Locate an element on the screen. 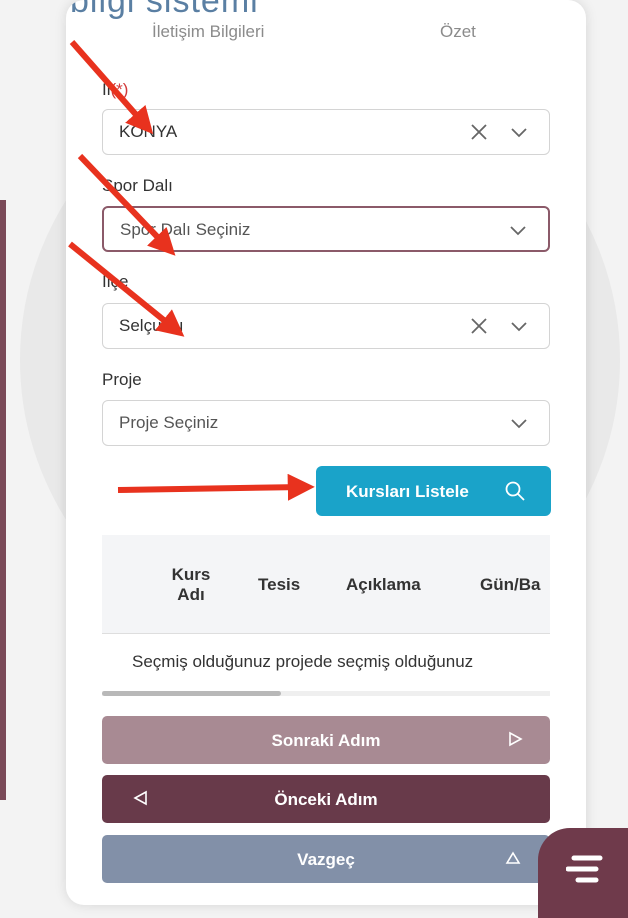  il-select: KONYA is located at coordinates (326, 132).